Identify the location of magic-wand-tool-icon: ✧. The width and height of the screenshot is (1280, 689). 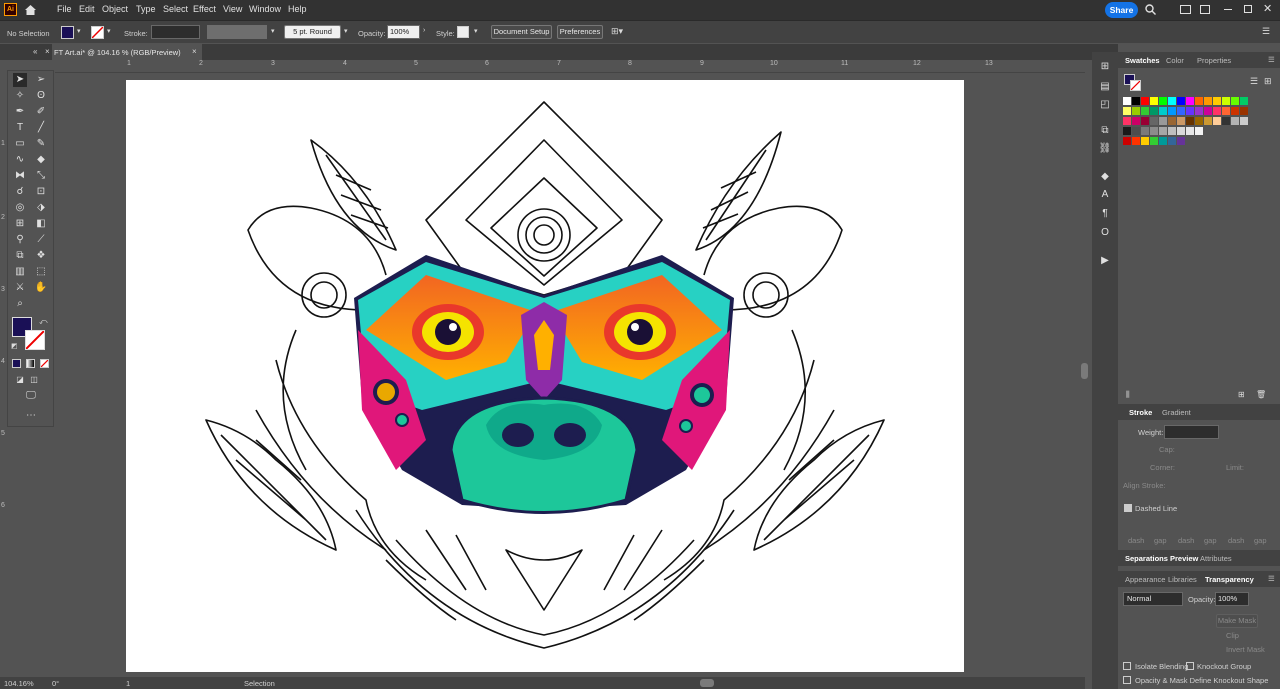
(20, 96).